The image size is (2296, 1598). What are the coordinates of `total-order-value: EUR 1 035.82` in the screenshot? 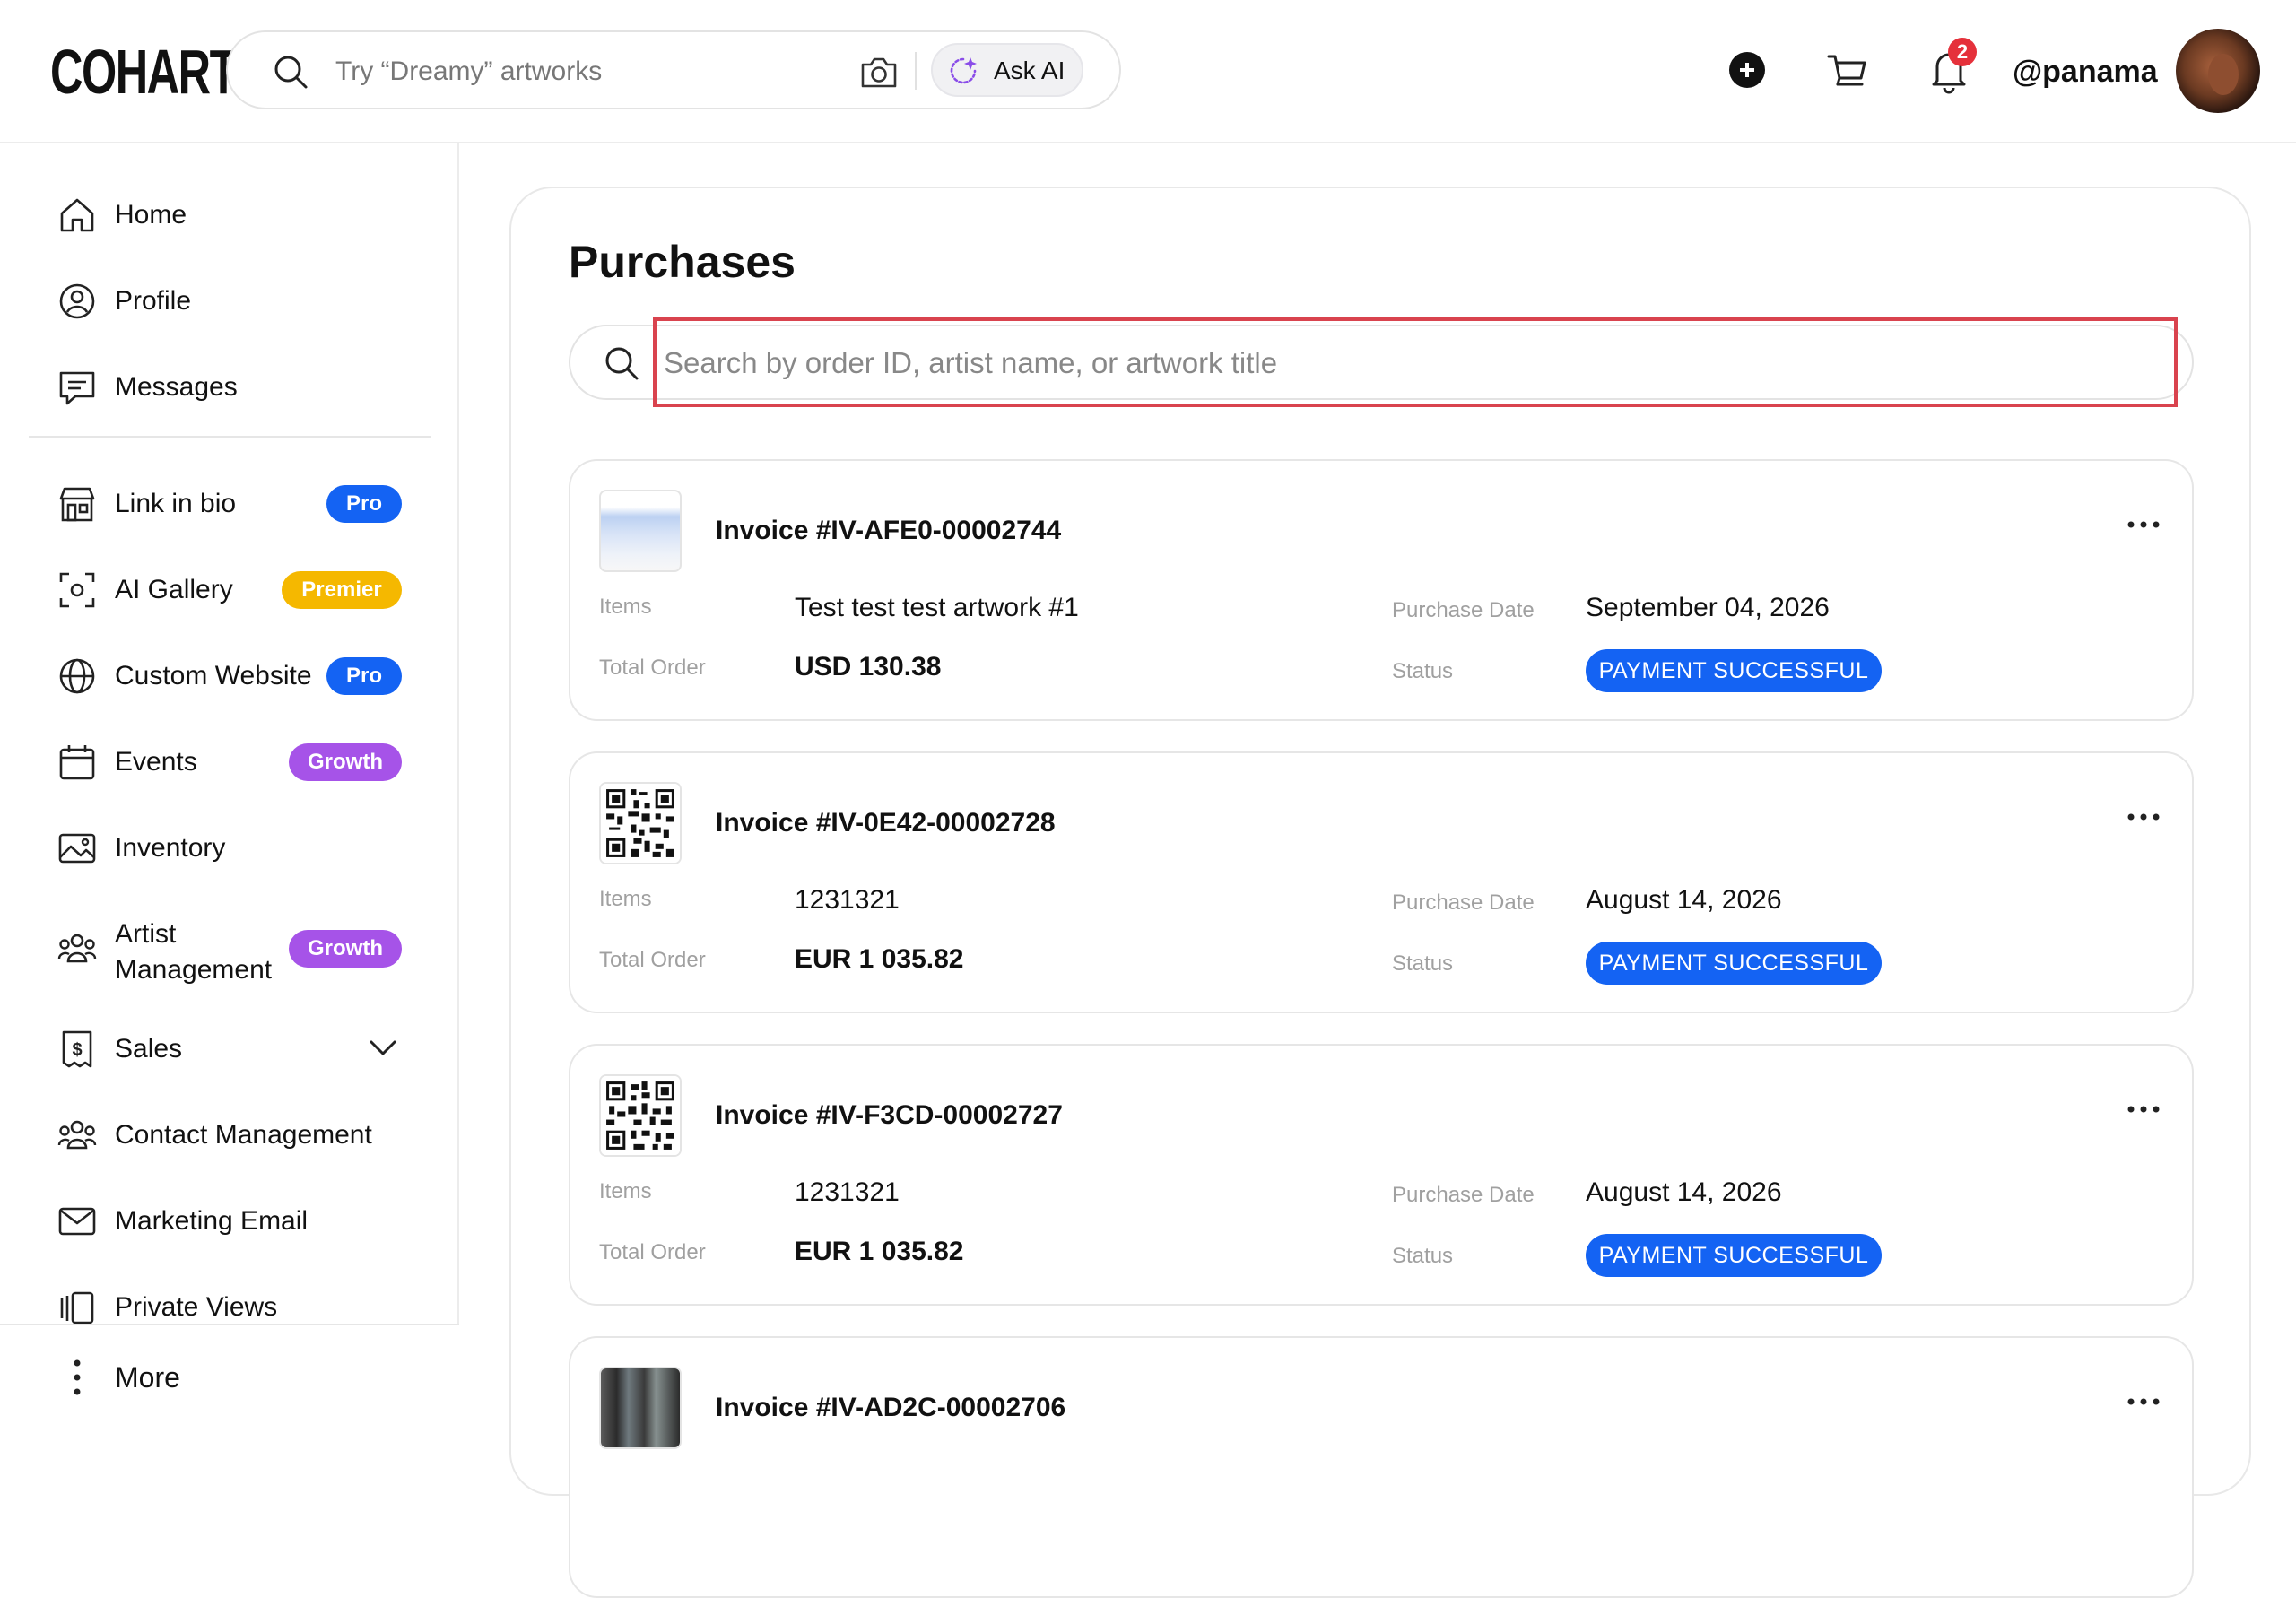 It's located at (879, 959).